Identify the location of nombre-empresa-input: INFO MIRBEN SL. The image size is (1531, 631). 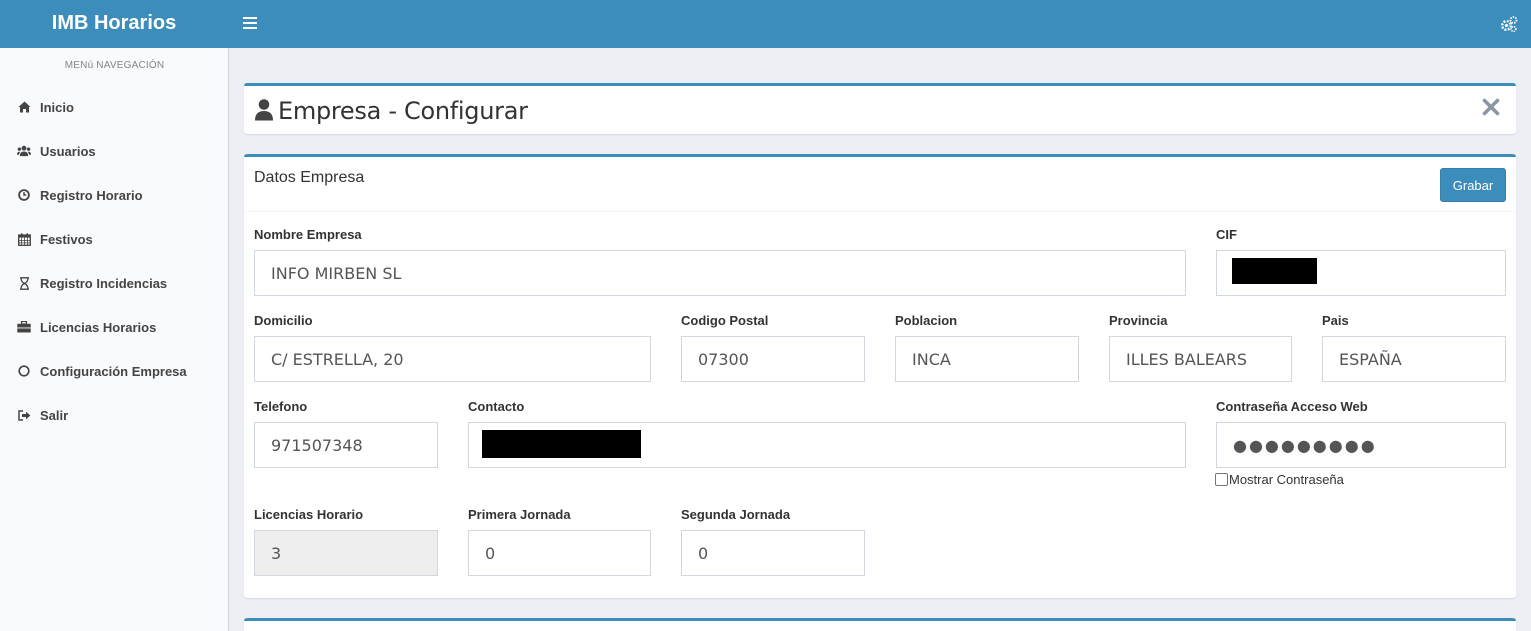
(720, 273).